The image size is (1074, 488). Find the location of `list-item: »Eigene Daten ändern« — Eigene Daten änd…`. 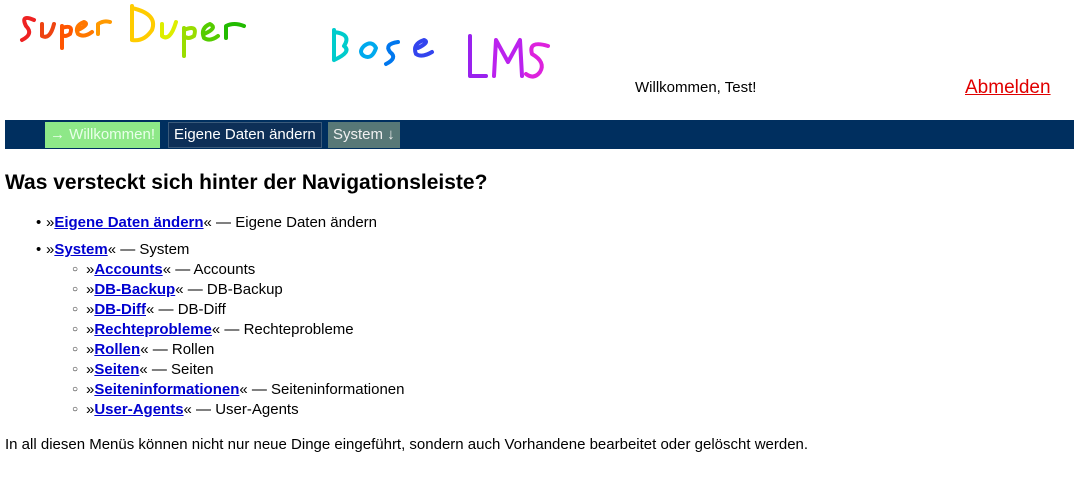

list-item: »Eigene Daten ändern« — Eigene Daten änd… is located at coordinates (537, 223).